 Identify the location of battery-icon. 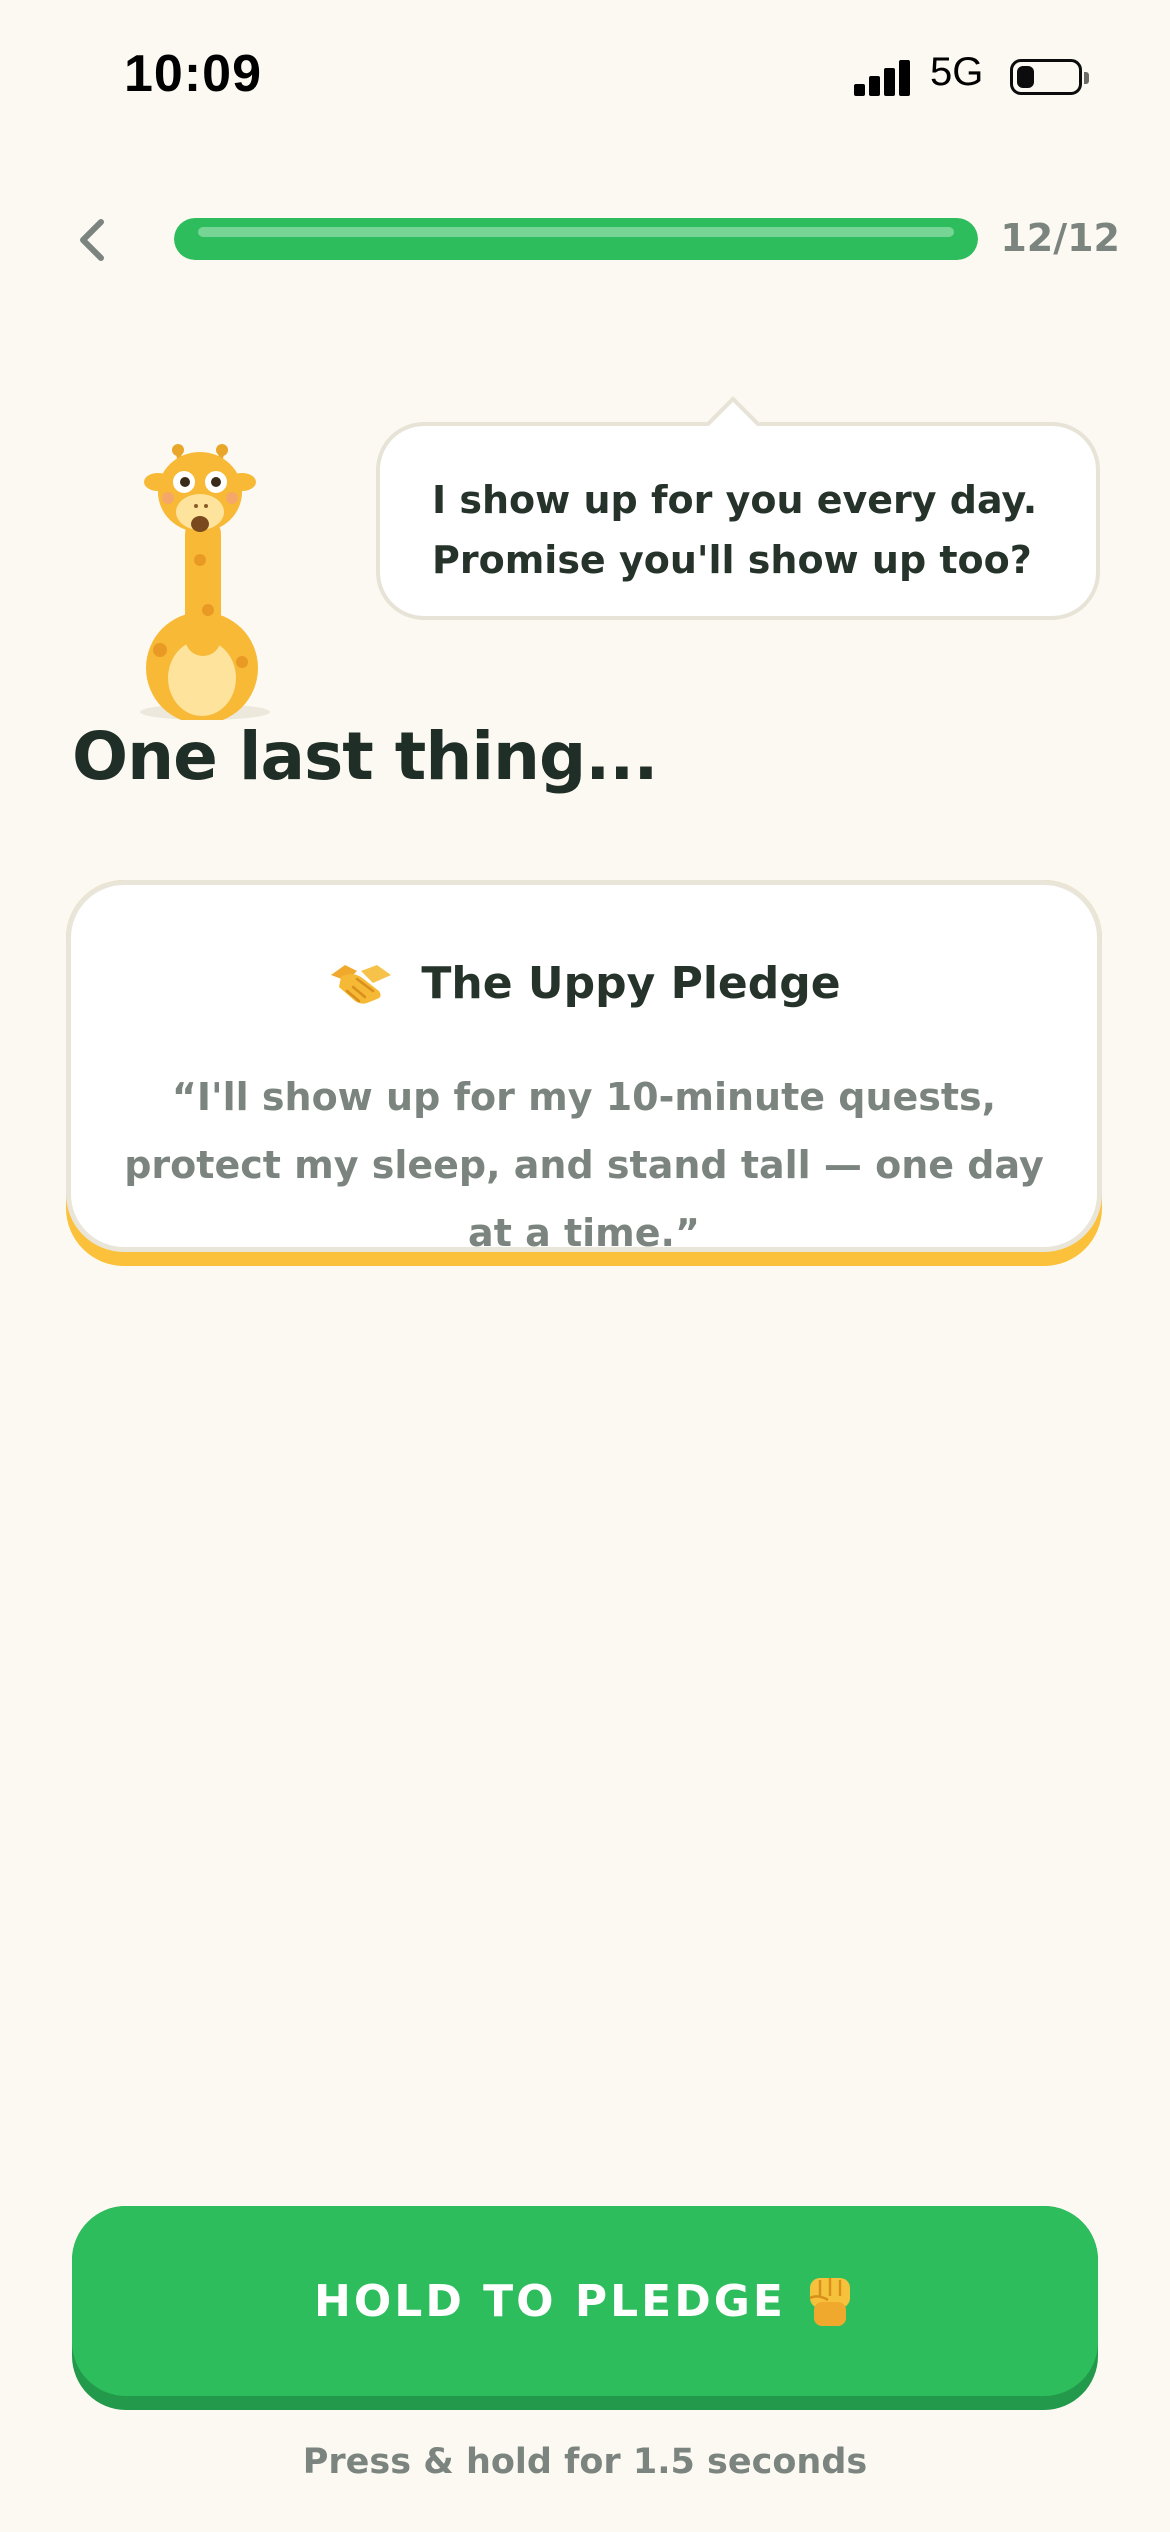
(1049, 77).